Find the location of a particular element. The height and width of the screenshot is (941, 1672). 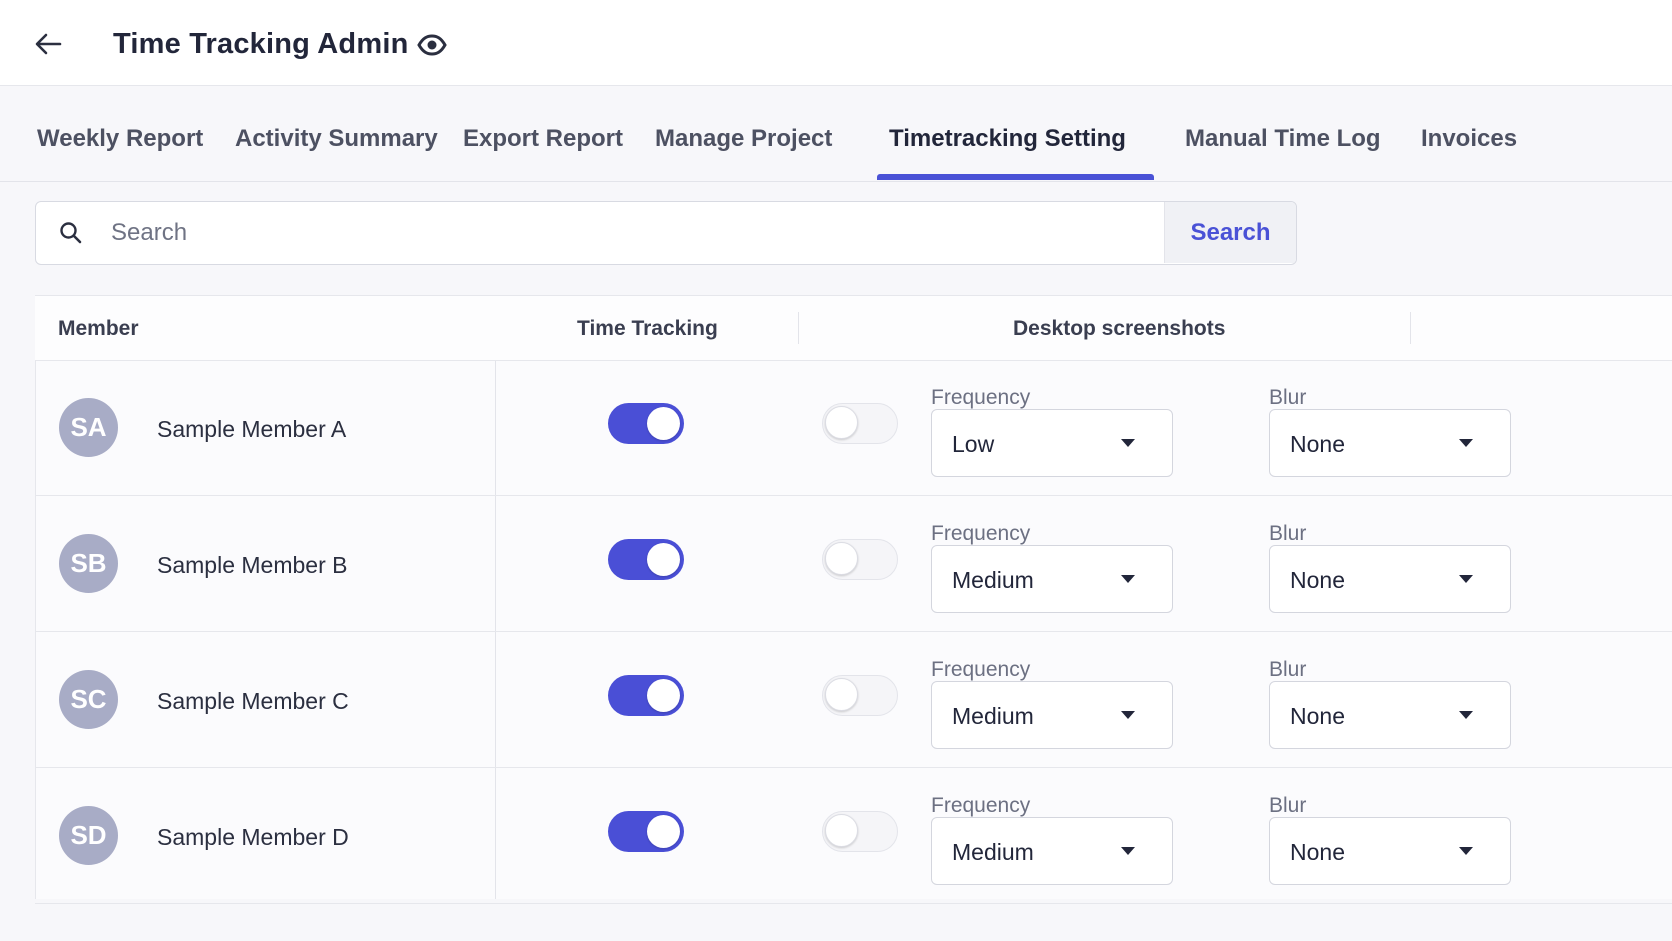

frequency-select: Low is located at coordinates (1052, 443).